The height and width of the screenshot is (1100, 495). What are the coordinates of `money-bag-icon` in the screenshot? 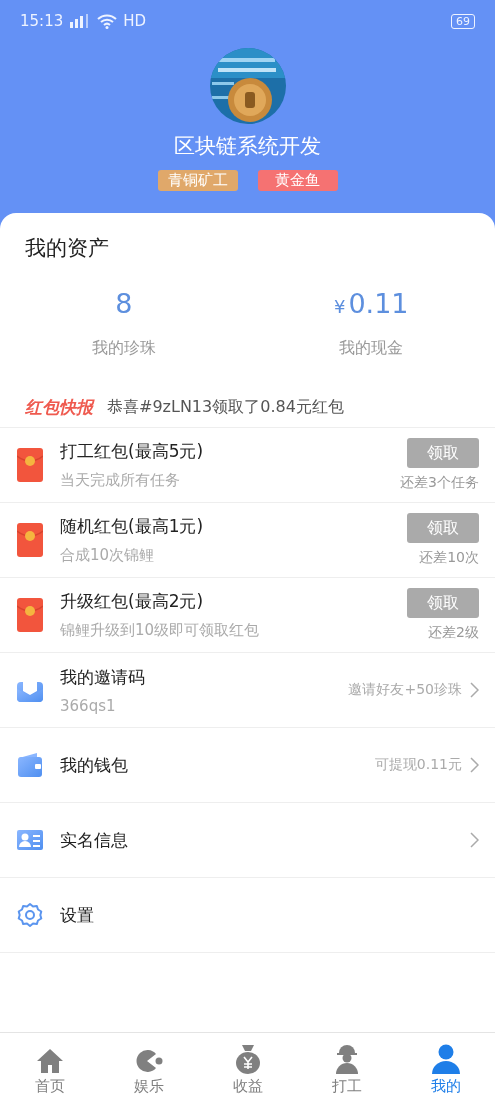 It's located at (247, 1059).